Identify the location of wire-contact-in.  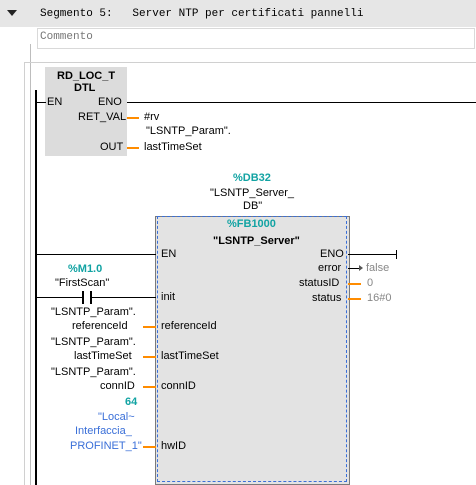
(59, 297).